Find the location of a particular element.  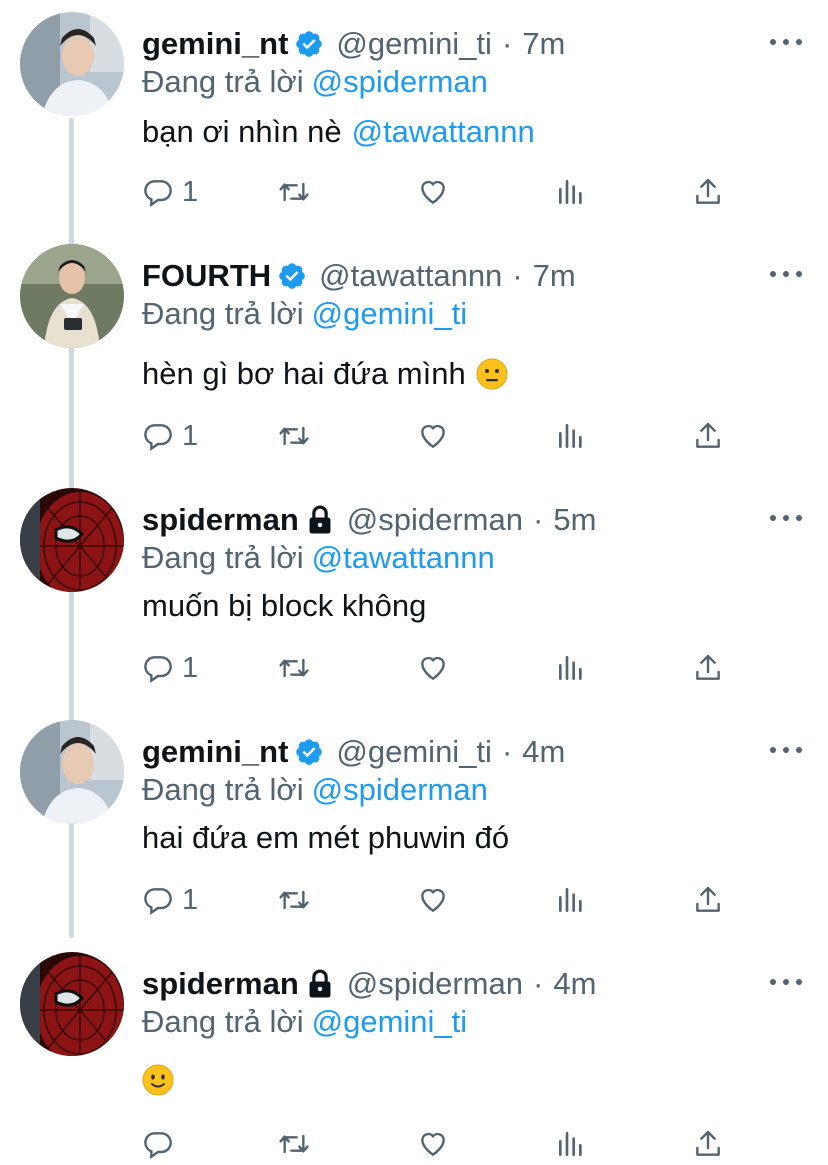

action-bar is located at coordinates (442, 1144).